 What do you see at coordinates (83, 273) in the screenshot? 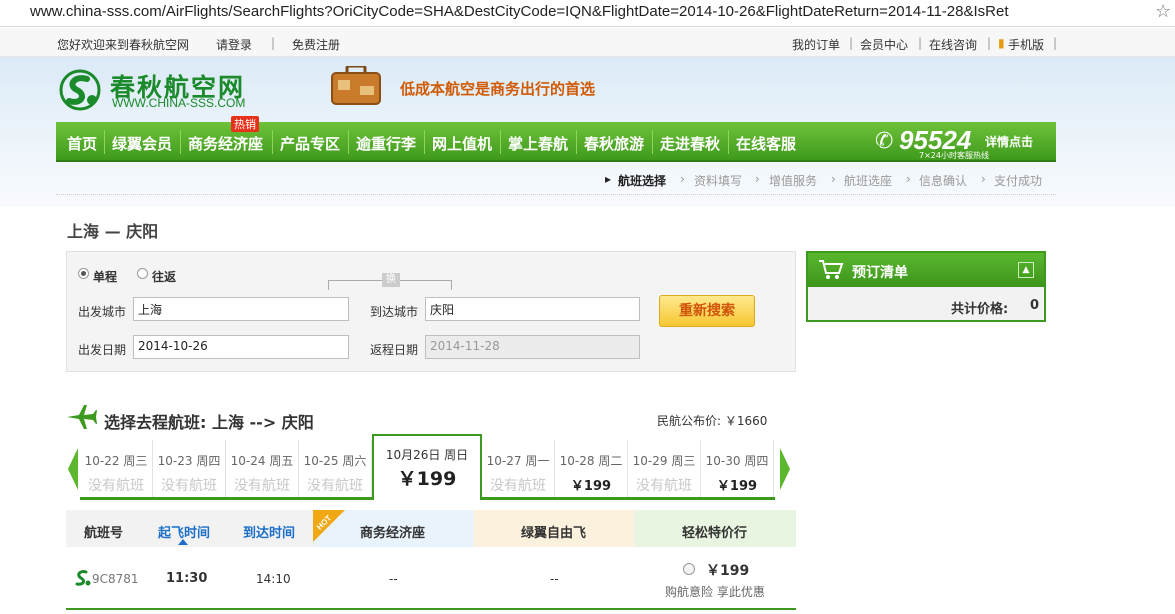
I see `oneway-radio` at bounding box center [83, 273].